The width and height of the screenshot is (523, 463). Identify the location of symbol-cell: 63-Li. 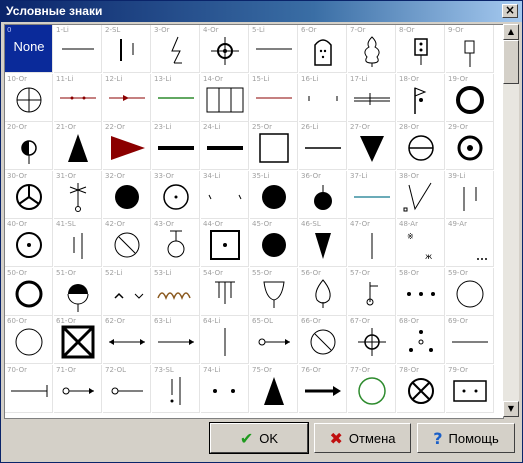
(176, 340).